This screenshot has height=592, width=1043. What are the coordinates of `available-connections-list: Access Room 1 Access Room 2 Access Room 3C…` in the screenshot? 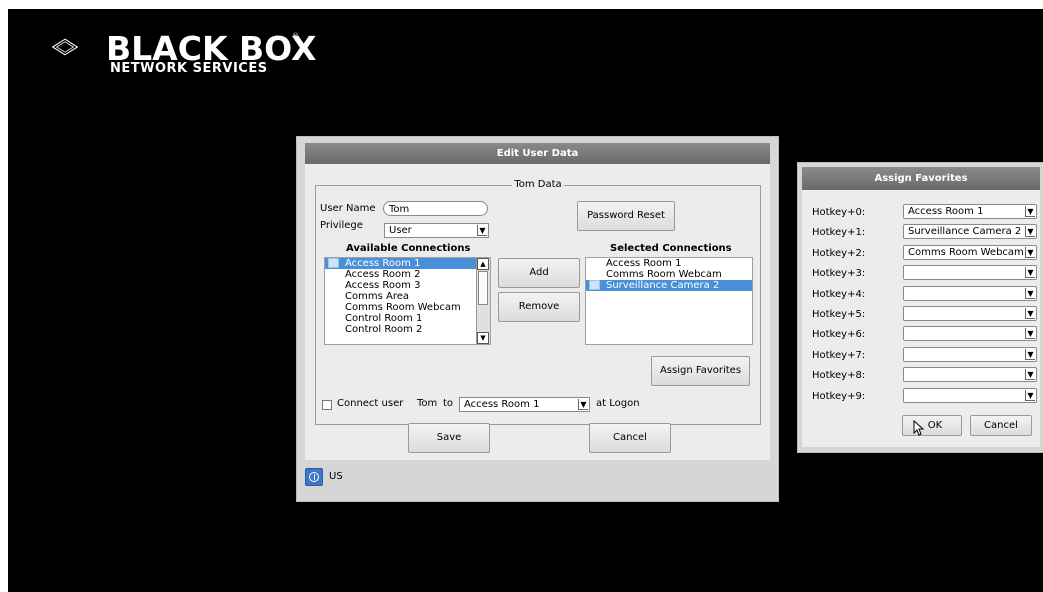 It's located at (407, 301).